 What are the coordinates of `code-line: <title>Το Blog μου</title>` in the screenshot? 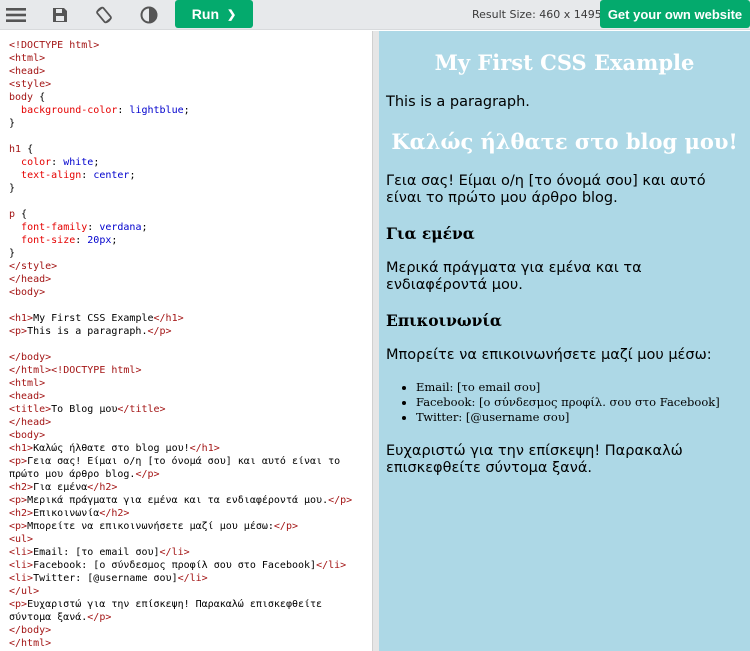 It's located at (180, 409).